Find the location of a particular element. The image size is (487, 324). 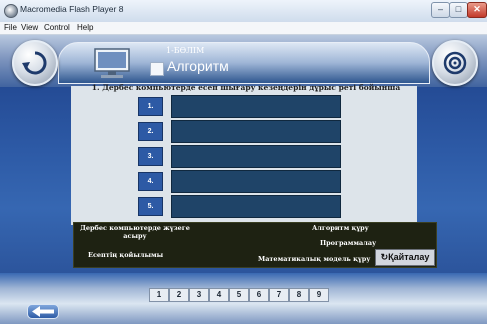

section-label: 1-БӨЛІМ is located at coordinates (185, 50).